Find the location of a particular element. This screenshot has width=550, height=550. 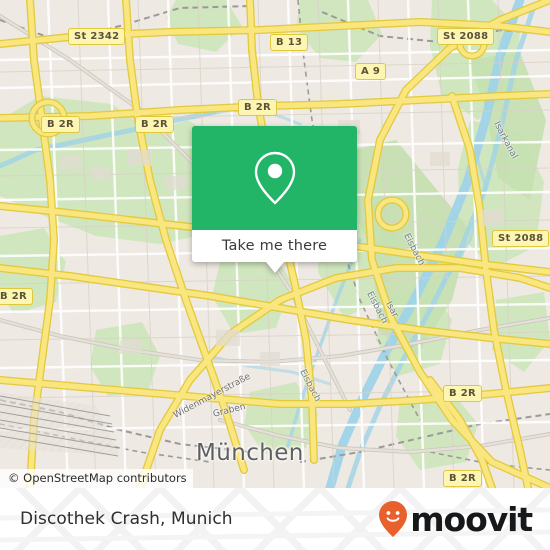

take-me-there-callout: Take me there is located at coordinates (274, 199).